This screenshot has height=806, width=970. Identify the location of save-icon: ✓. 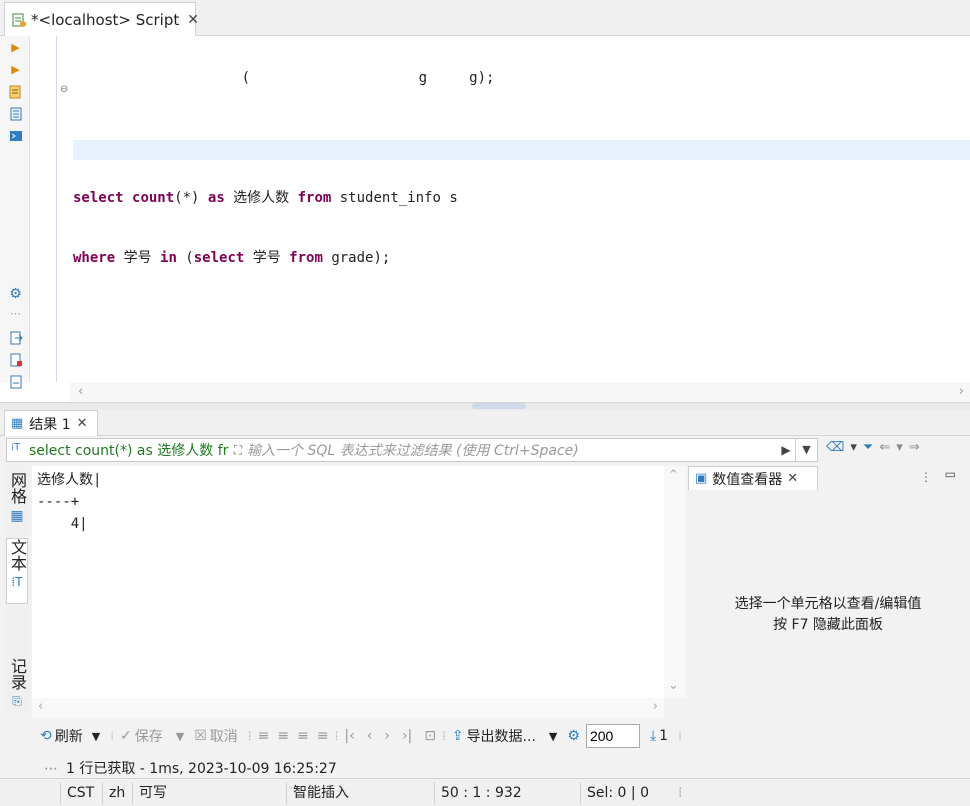
(126, 736).